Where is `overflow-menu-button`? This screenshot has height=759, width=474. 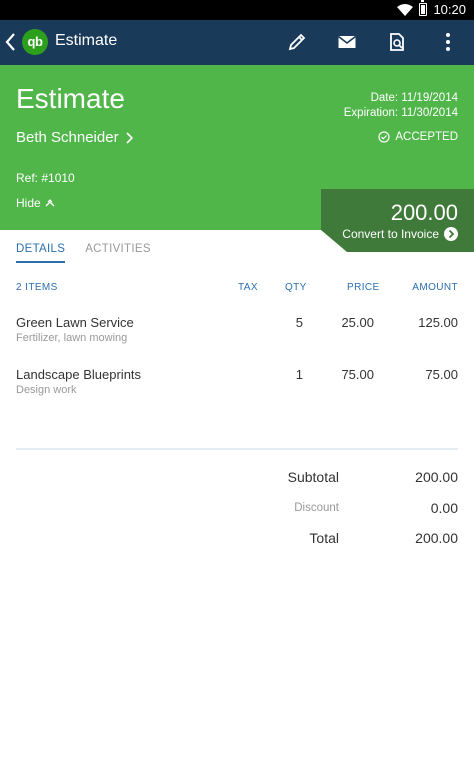
overflow-menu-button is located at coordinates (448, 42).